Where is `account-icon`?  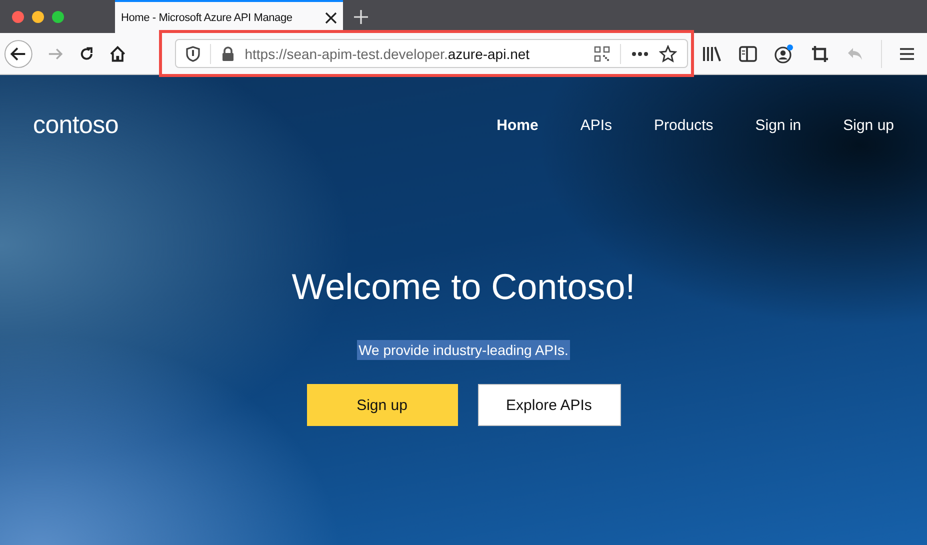
account-icon is located at coordinates (784, 54).